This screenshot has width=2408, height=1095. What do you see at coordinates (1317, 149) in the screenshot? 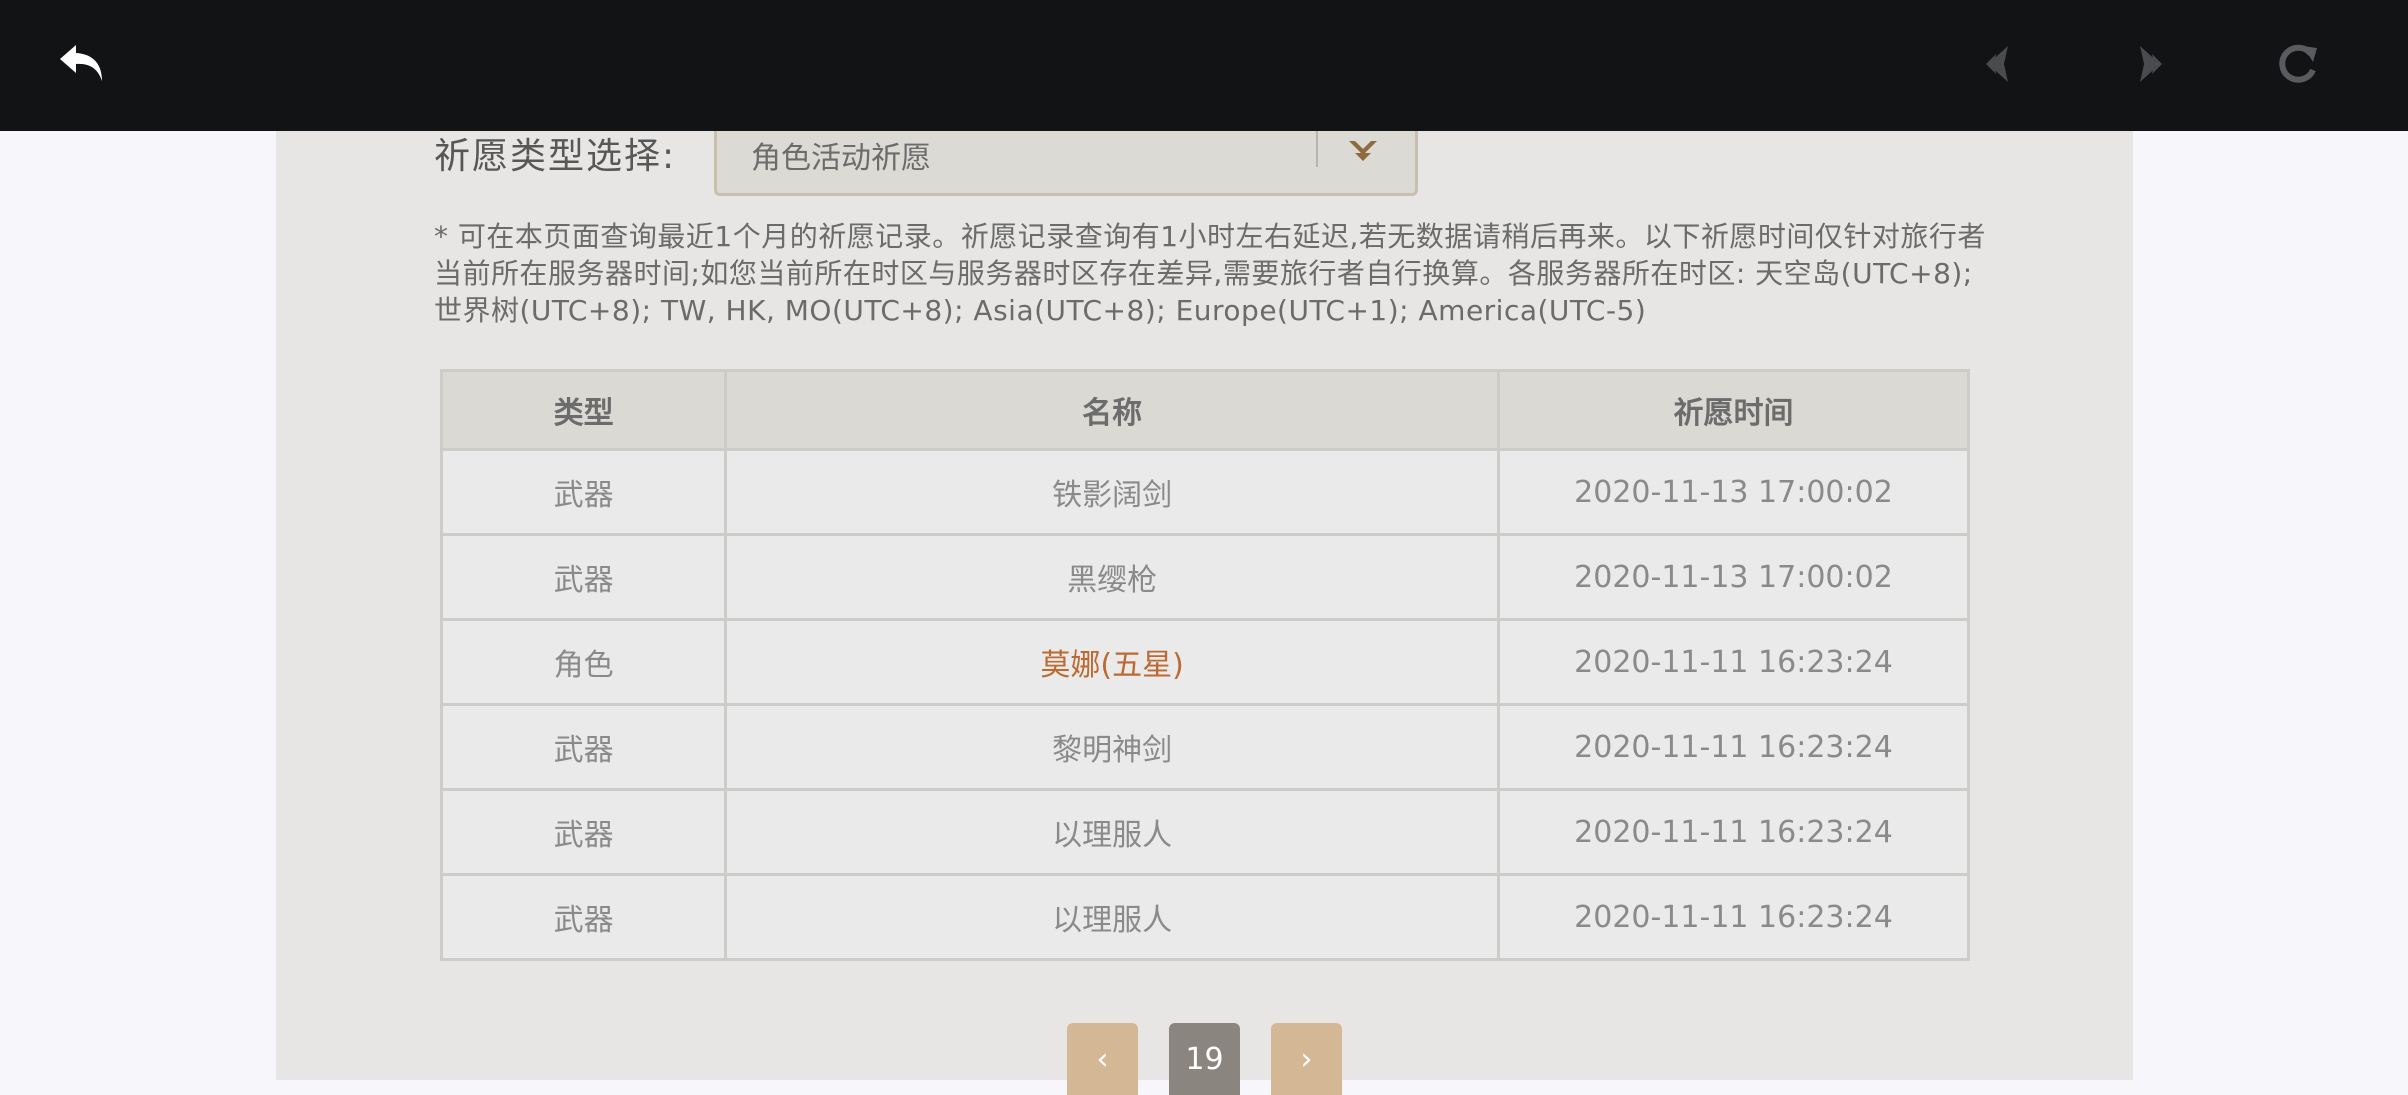
I see `dropdown-divider` at bounding box center [1317, 149].